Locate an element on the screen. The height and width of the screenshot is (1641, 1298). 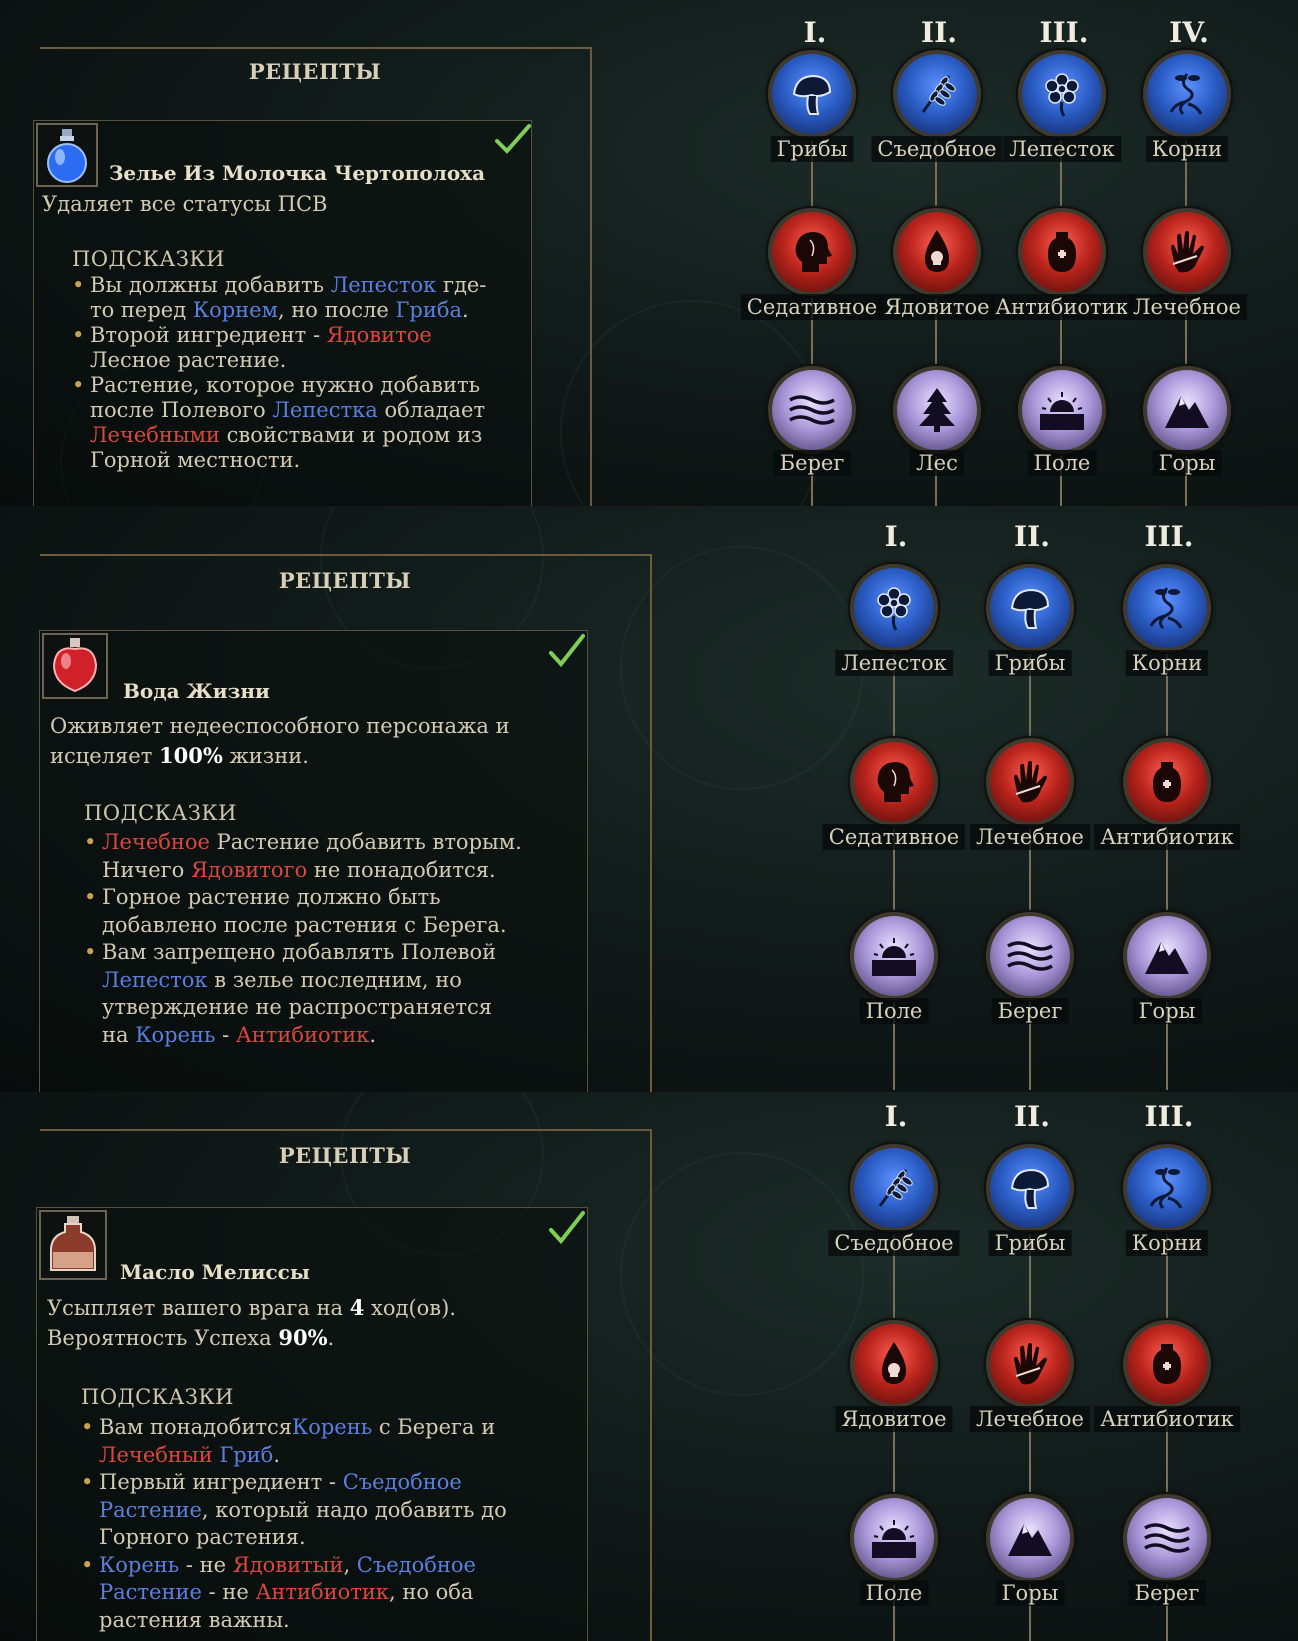
ingredient-label: Берег is located at coordinates (1167, 1593).